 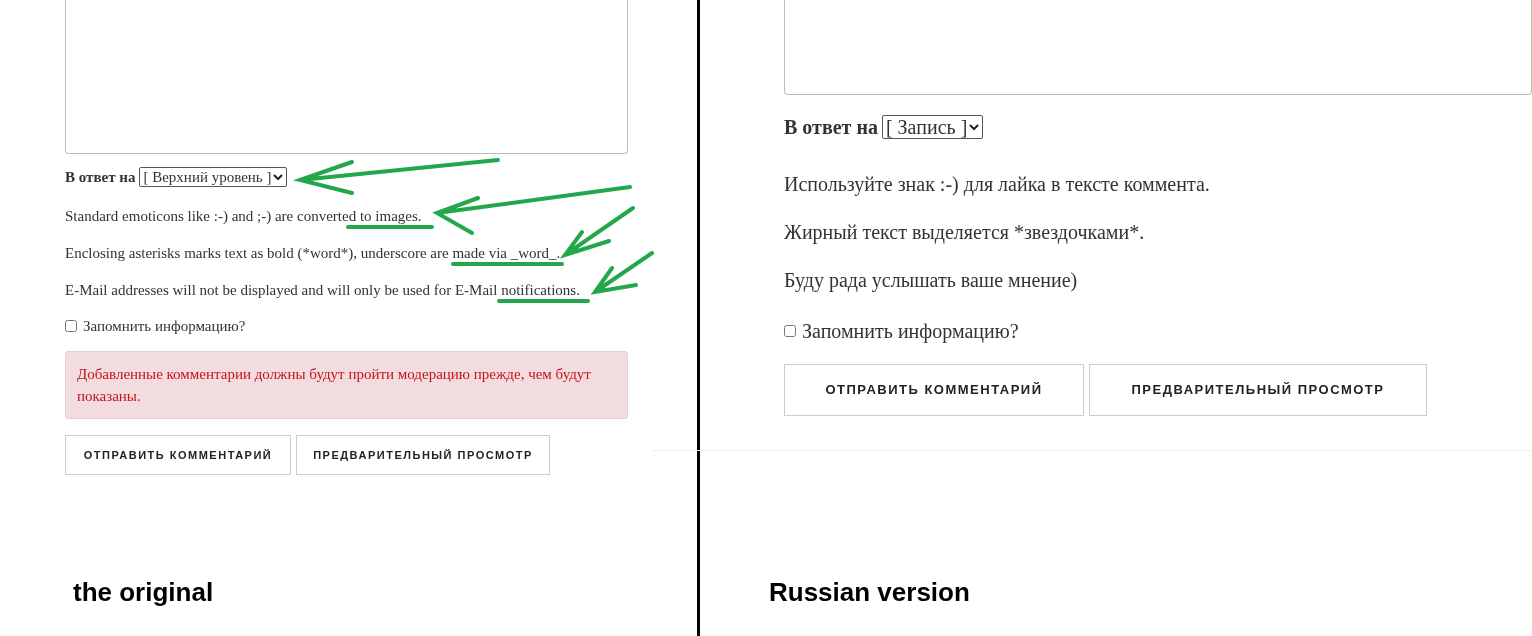 I want to click on caption-text: Russian version, so click(x=870, y=592).